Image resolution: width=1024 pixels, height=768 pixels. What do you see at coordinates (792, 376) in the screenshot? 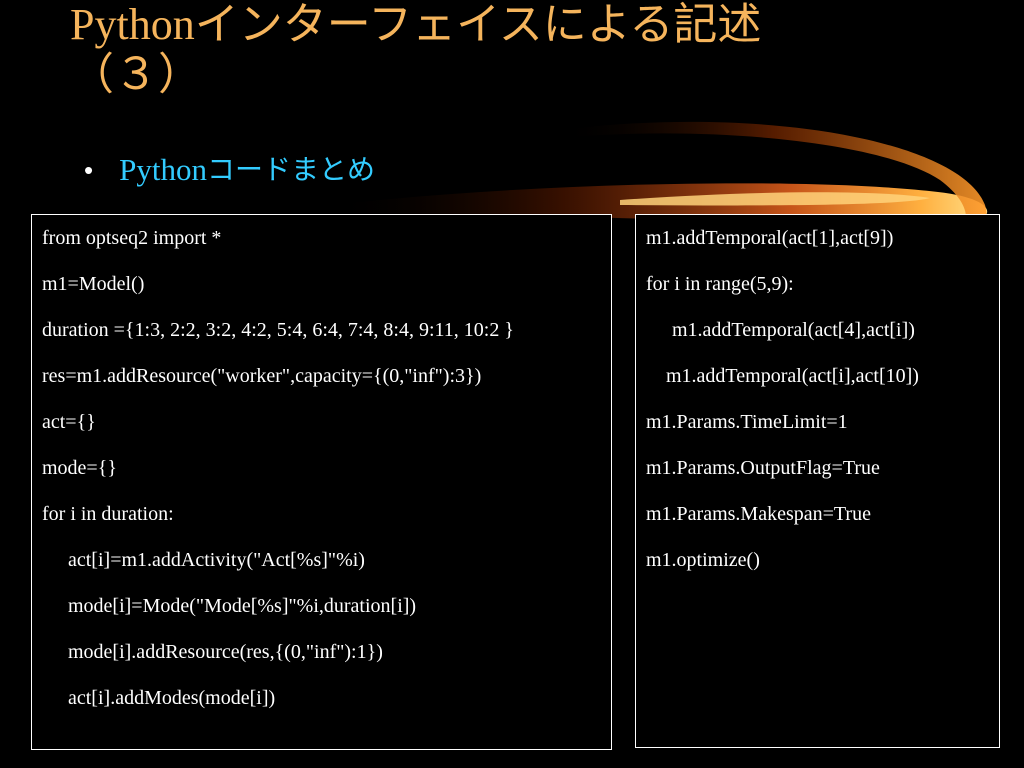
I see `code-line: m1.addTemporal(act[i],act[10])` at bounding box center [792, 376].